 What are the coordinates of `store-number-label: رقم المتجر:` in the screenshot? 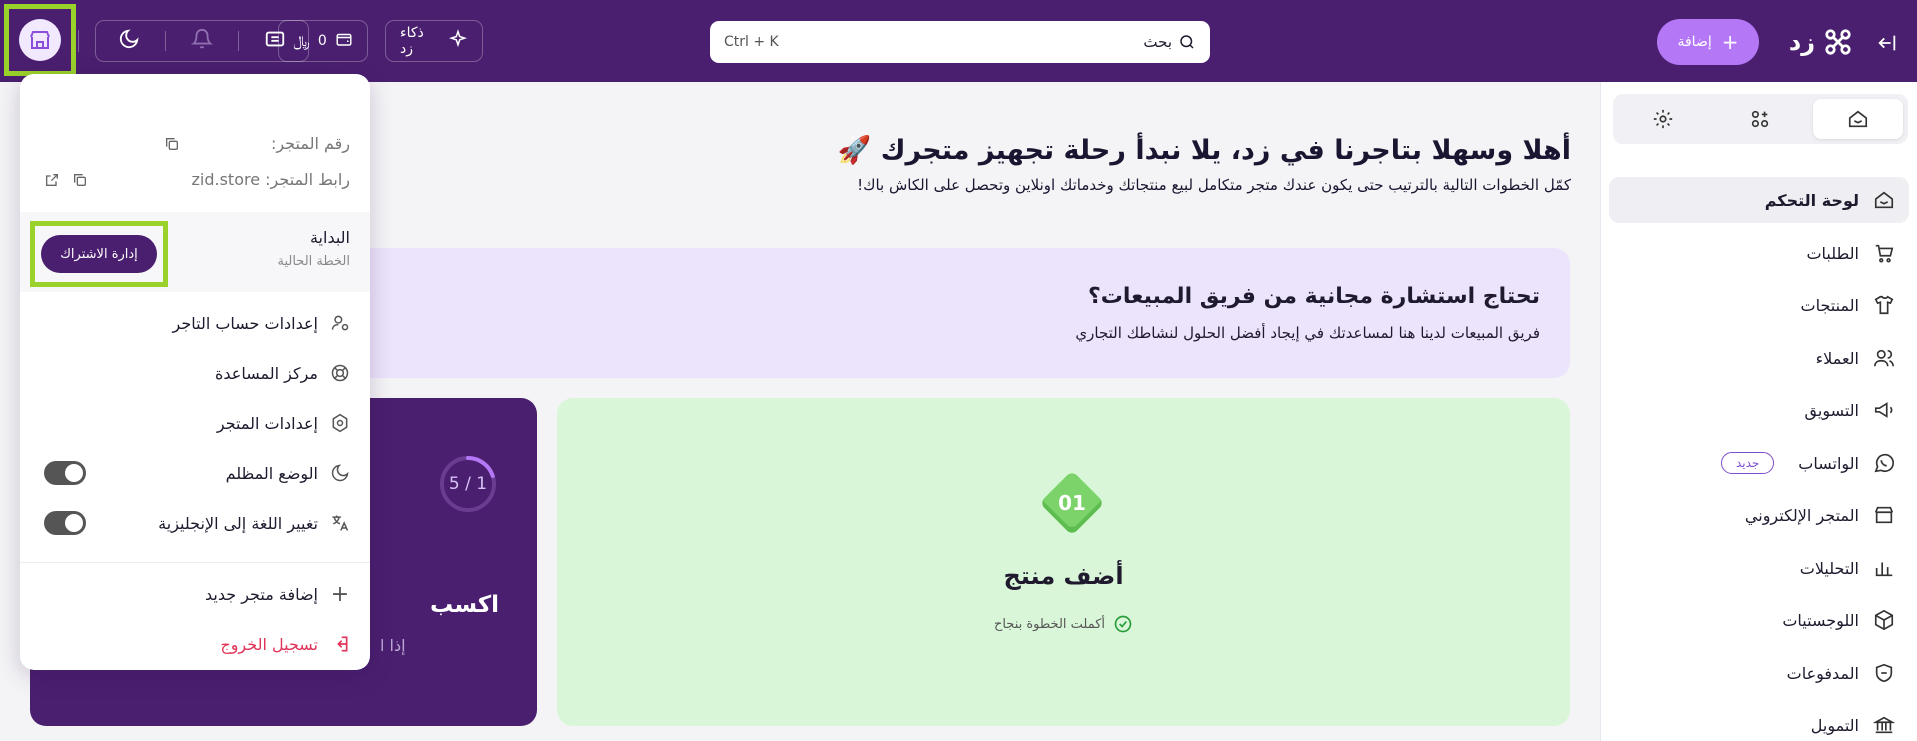 It's located at (310, 143).